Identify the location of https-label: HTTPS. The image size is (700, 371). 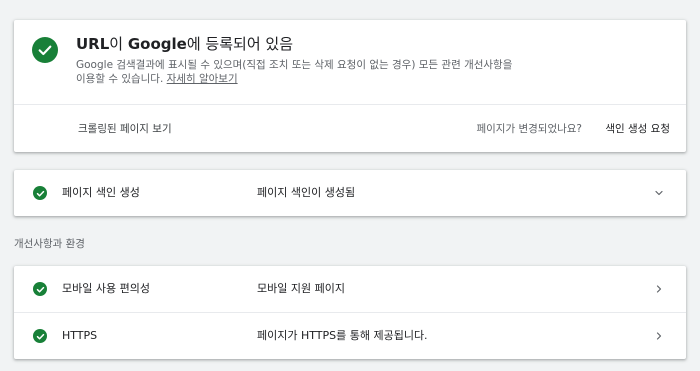
(80, 335).